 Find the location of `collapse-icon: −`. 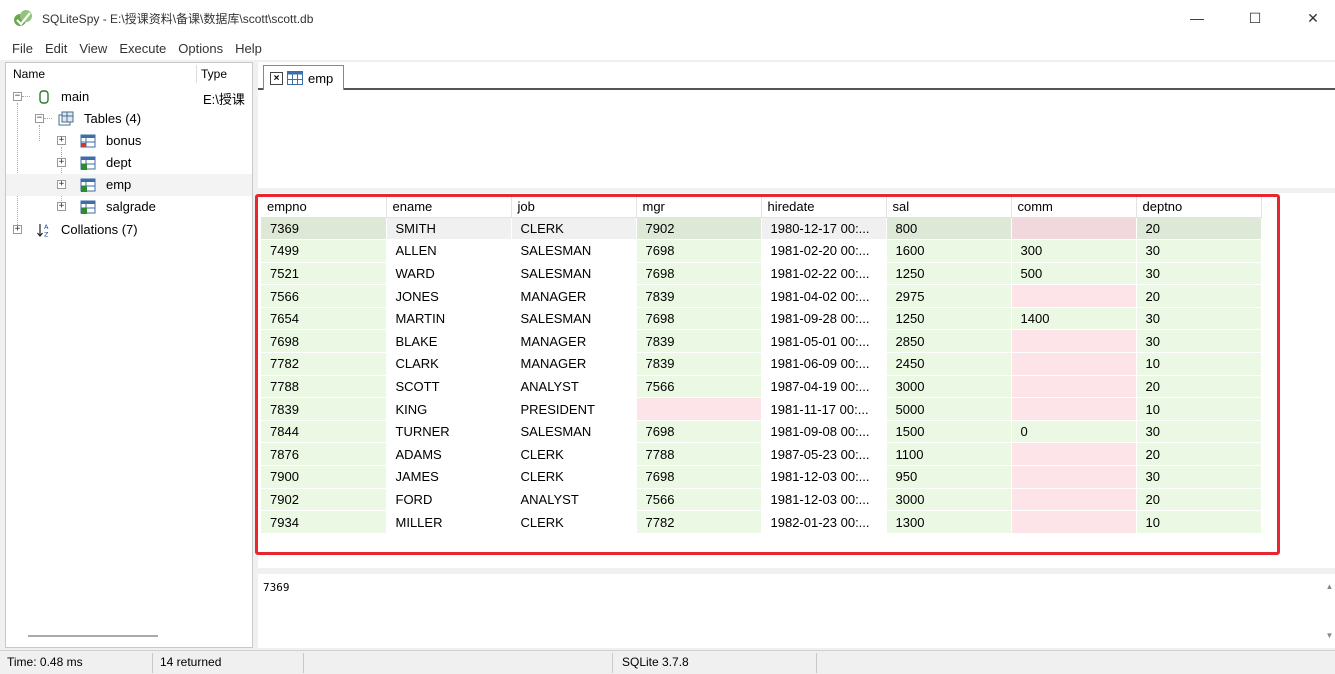

collapse-icon: − is located at coordinates (39, 118).